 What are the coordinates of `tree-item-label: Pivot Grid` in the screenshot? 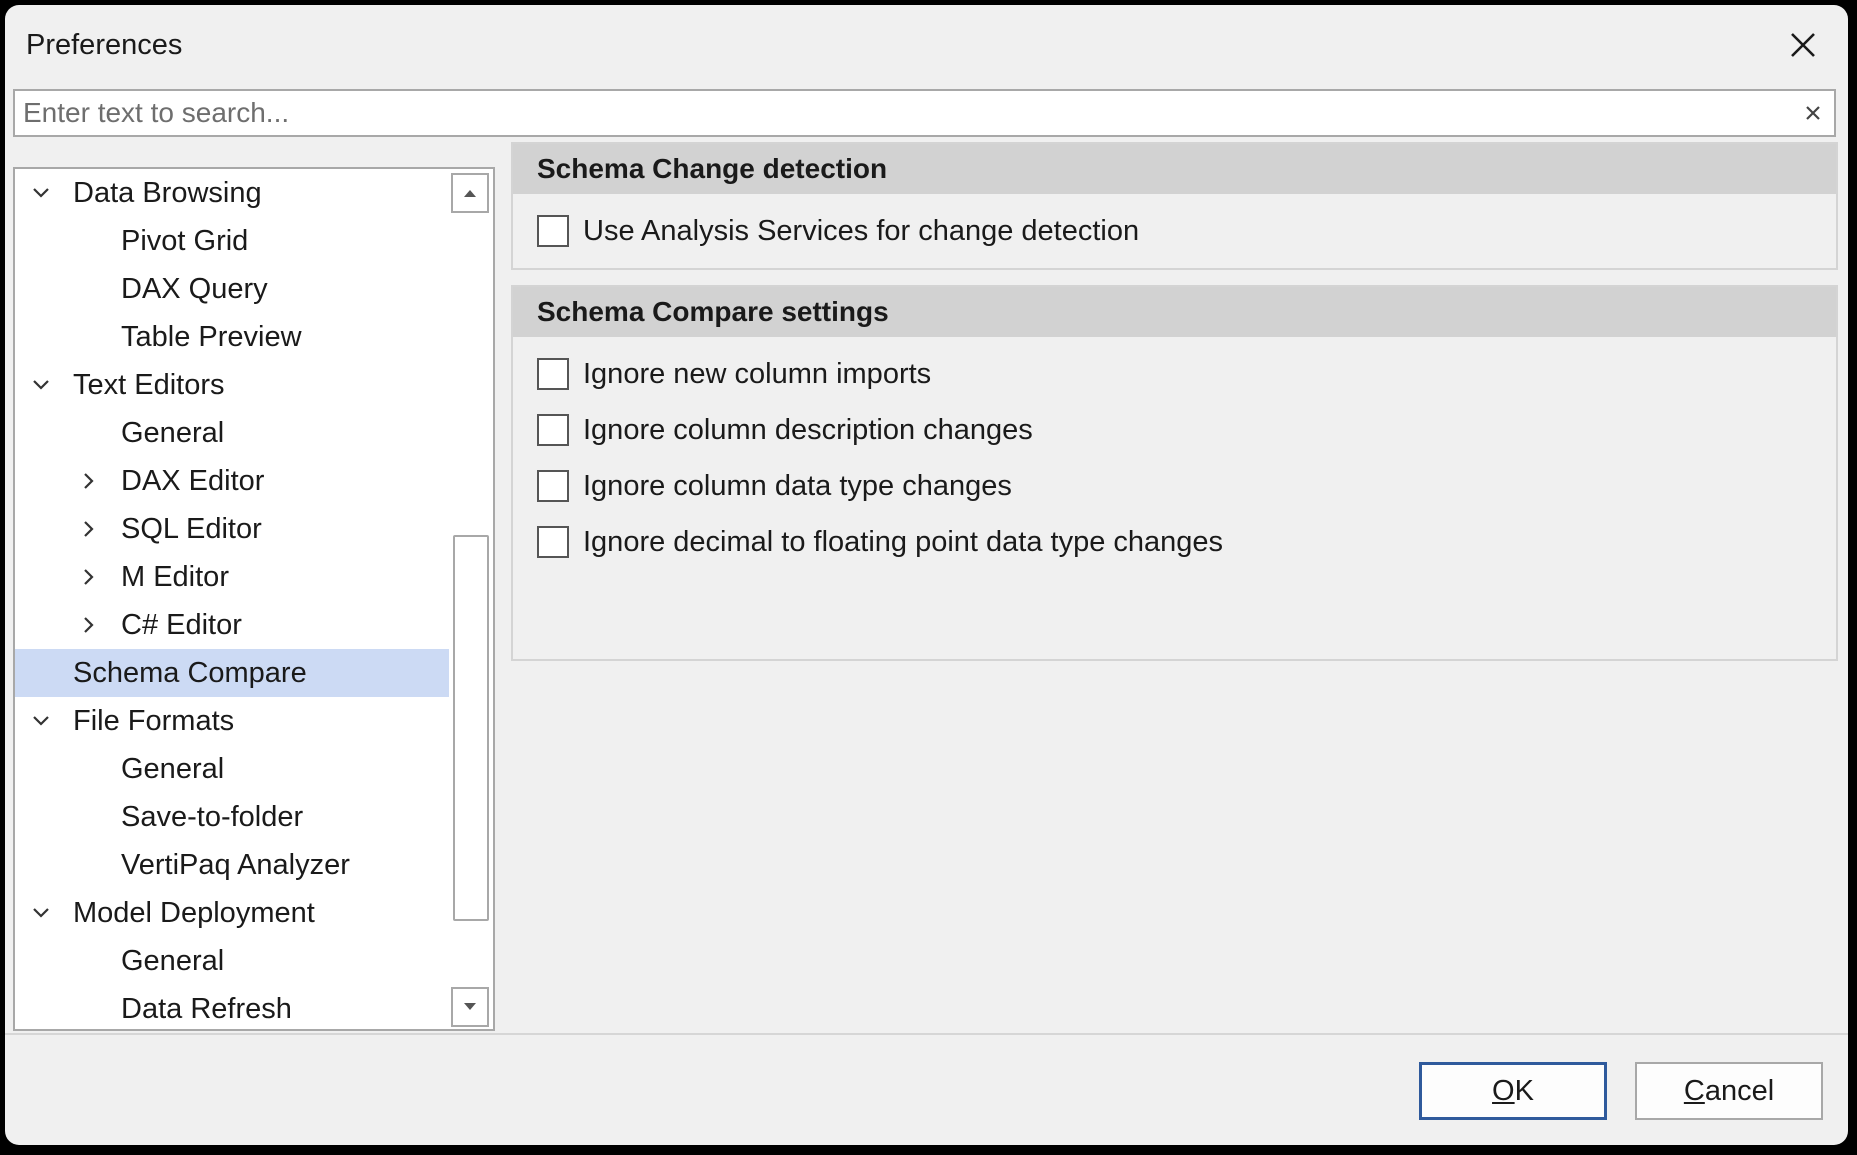 It's located at (185, 241).